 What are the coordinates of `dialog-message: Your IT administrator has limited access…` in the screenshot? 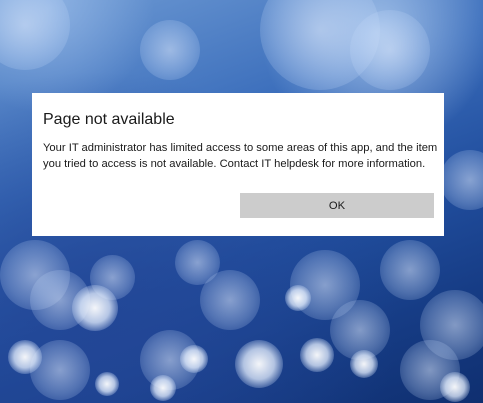 It's located at (240, 156).